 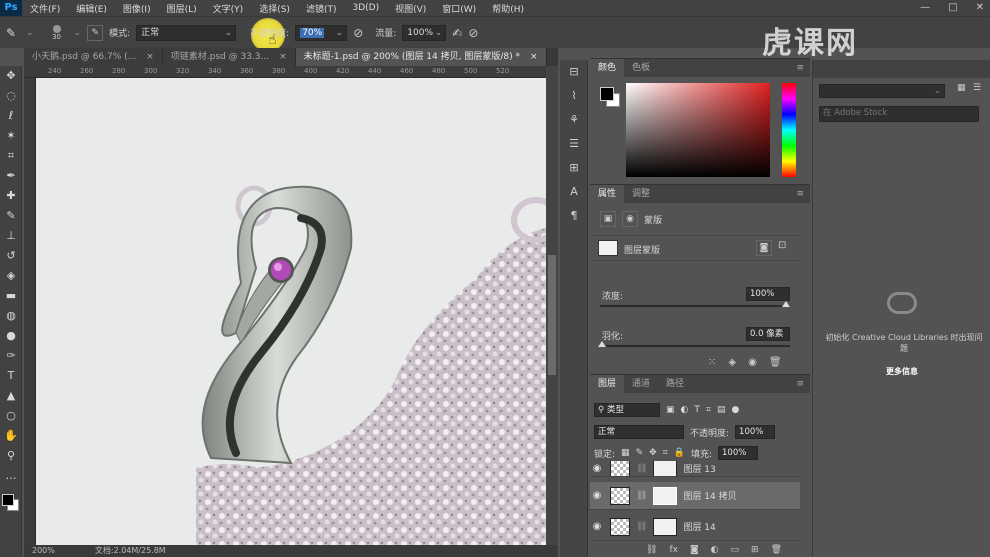 I want to click on menu-help: 帮助(H), so click(x=508, y=8).